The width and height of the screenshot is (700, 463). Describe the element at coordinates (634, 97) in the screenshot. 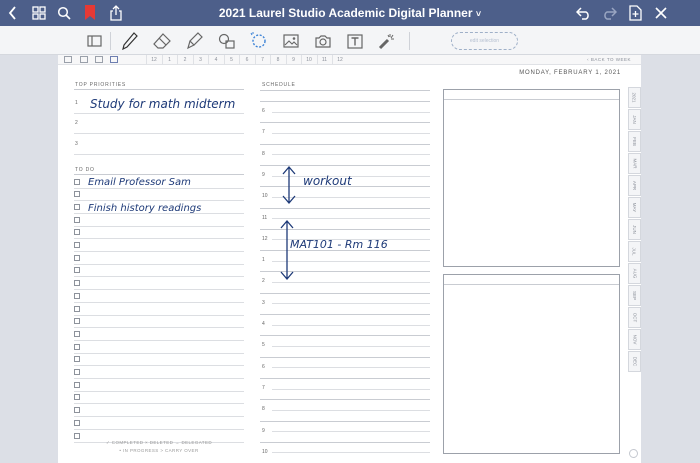

I see `month-tab-2021: 2021` at that location.